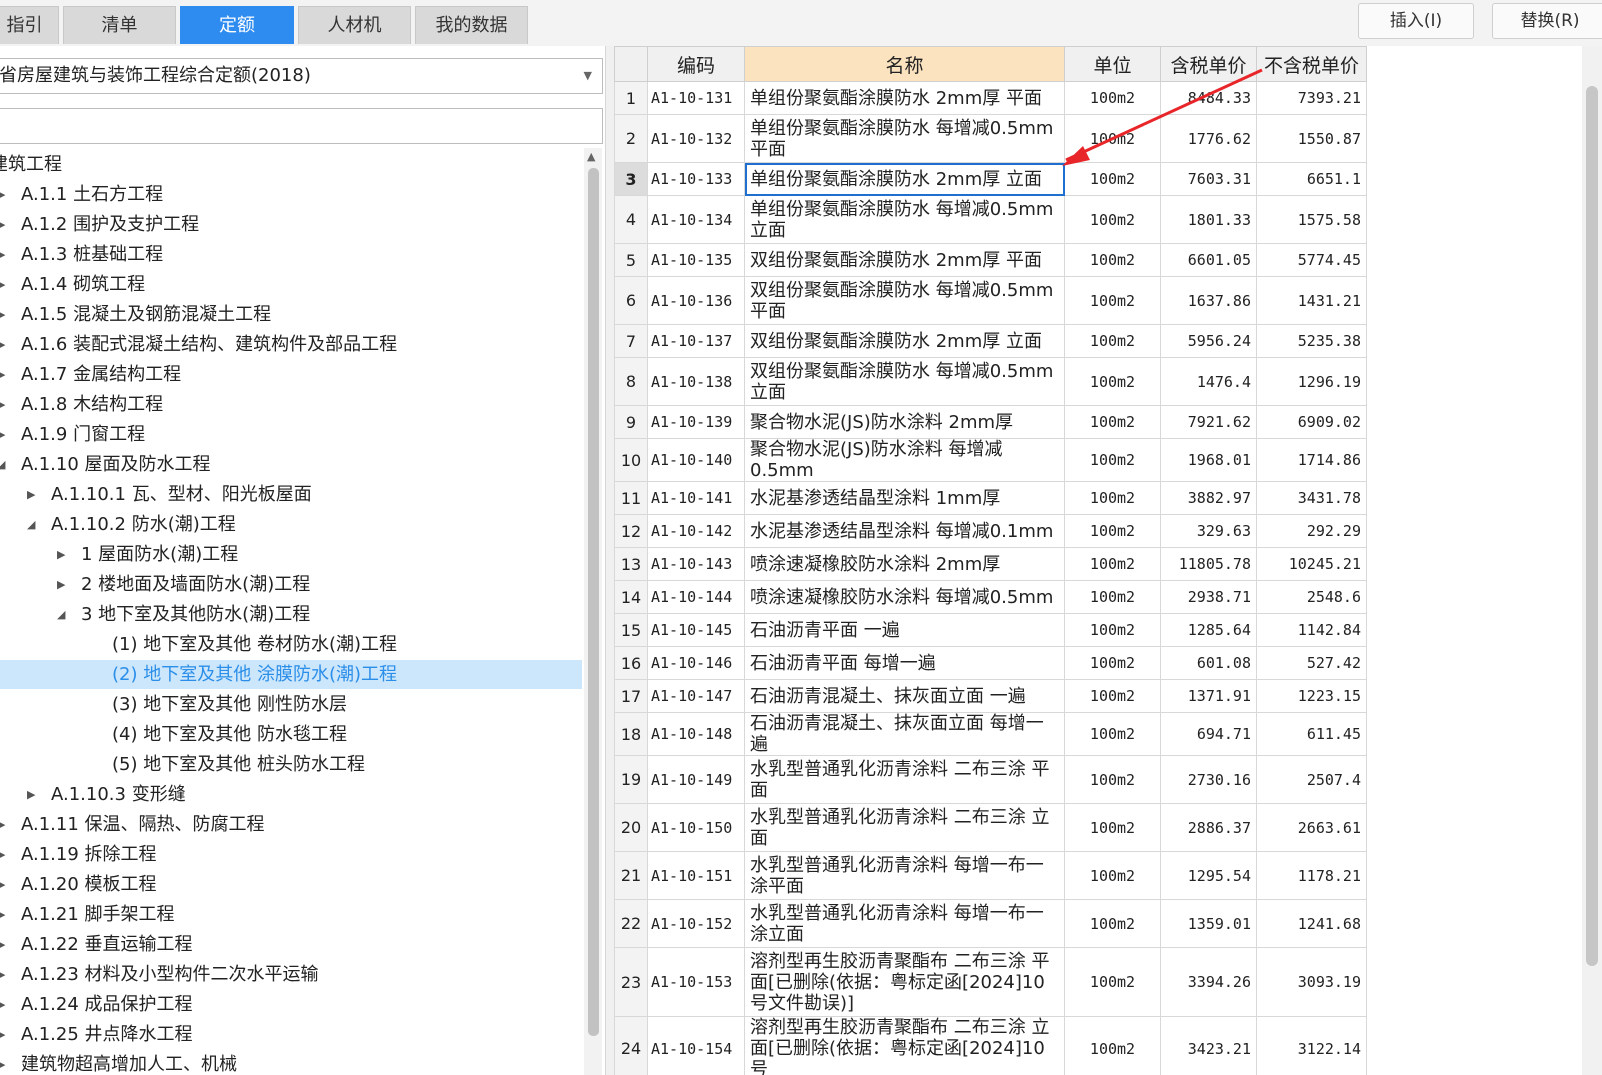 This screenshot has width=1602, height=1075. Describe the element at coordinates (631, 260) in the screenshot. I see `row-number: 5` at that location.